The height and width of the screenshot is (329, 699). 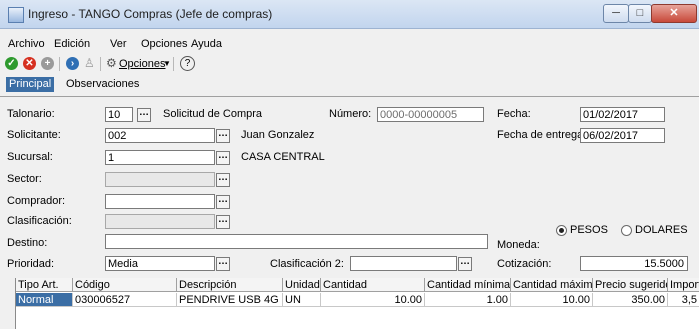 I want to click on clasificacion2-field, so click(x=403, y=263).